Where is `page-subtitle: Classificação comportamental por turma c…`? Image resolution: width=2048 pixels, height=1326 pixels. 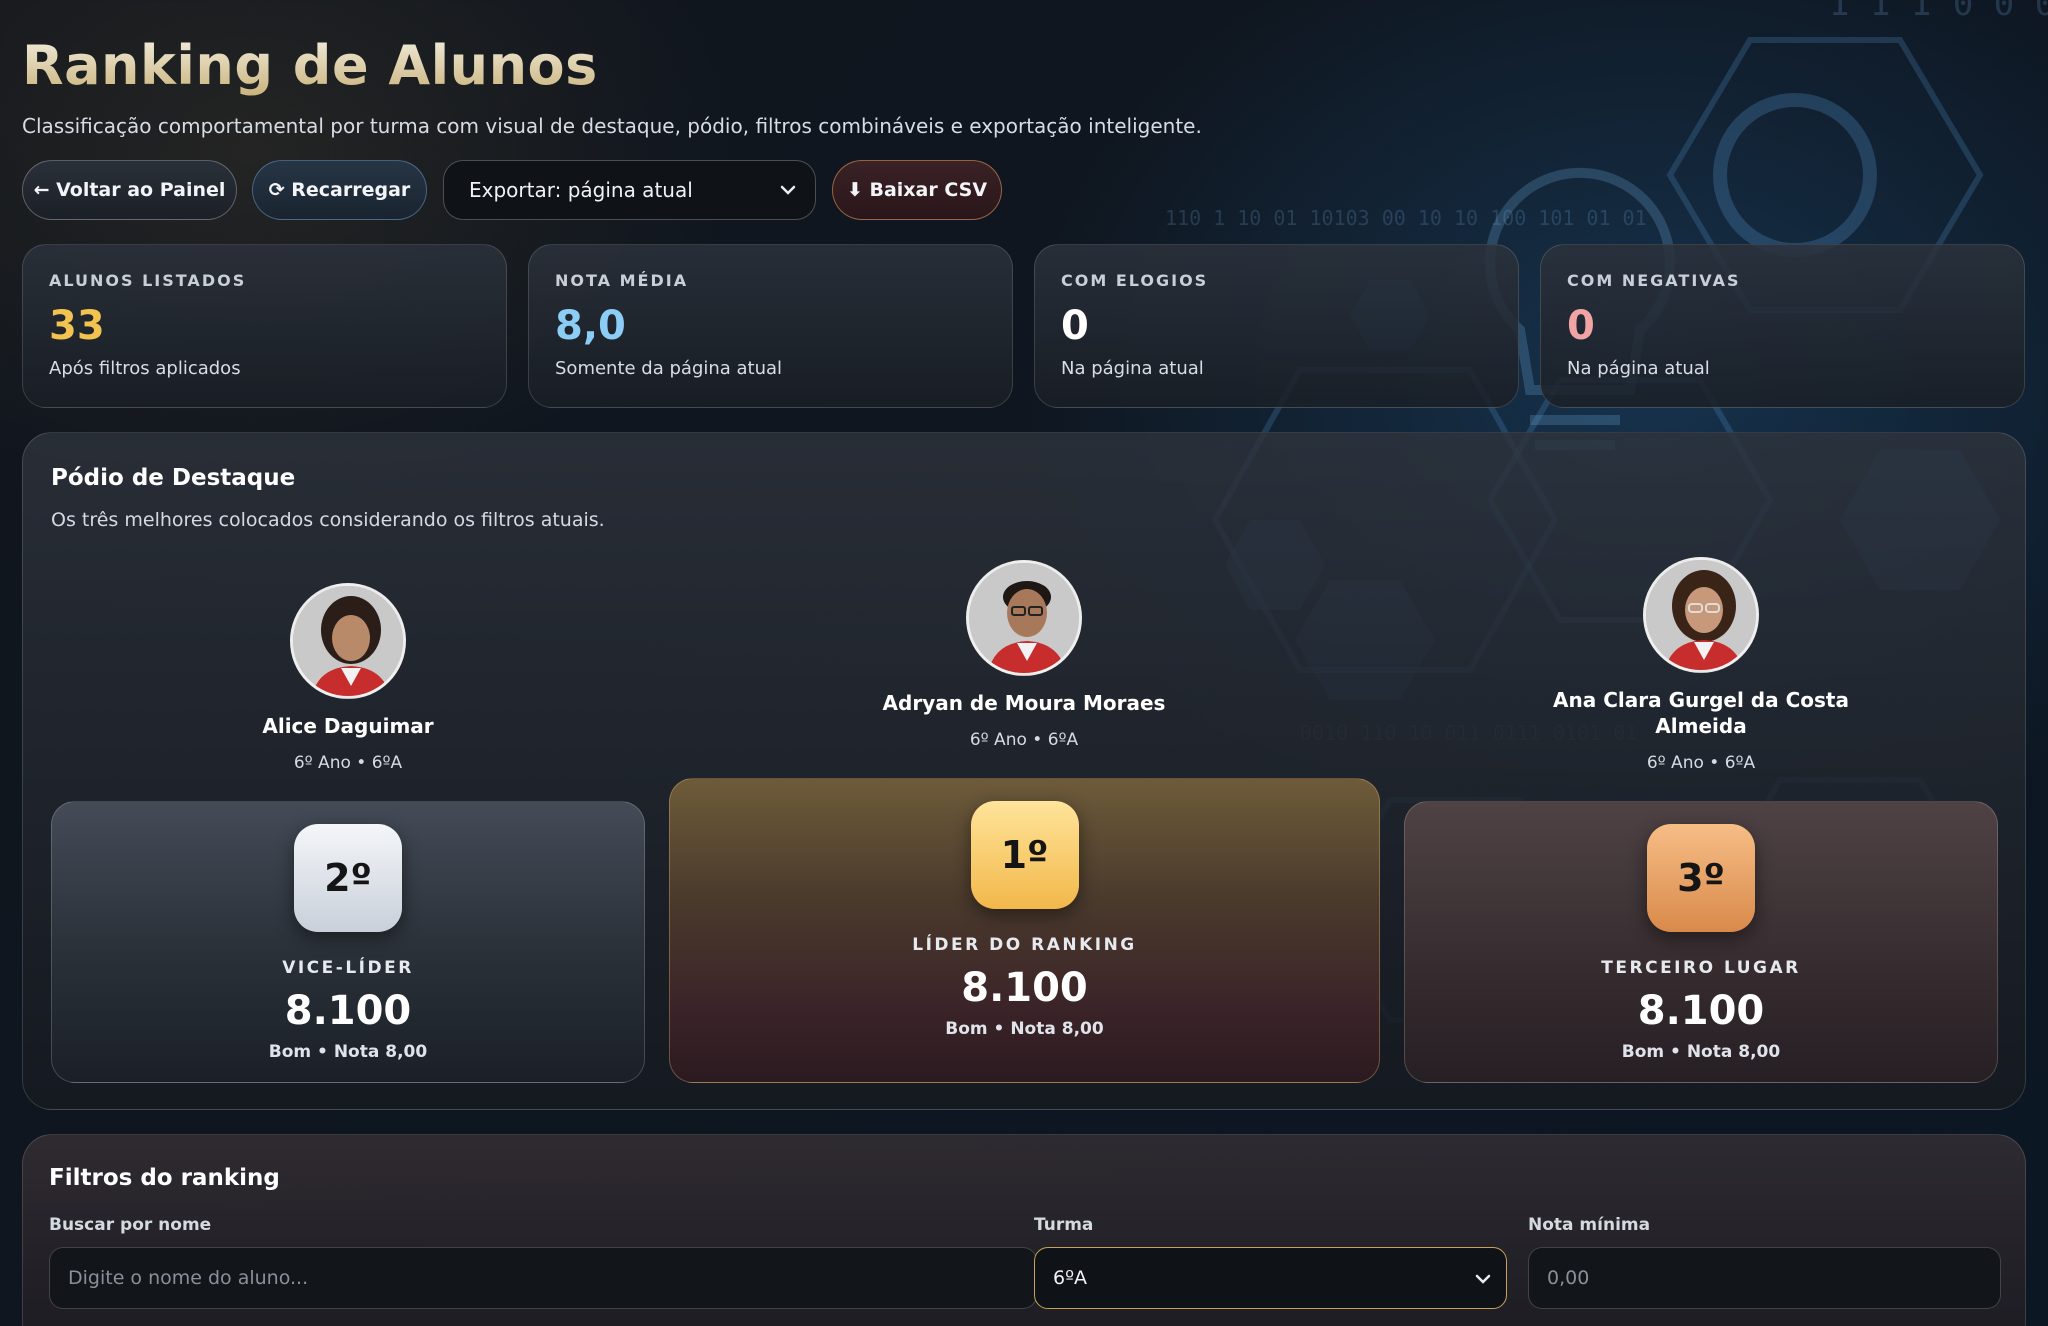 page-subtitle: Classificação comportamental por turma c… is located at coordinates (612, 126).